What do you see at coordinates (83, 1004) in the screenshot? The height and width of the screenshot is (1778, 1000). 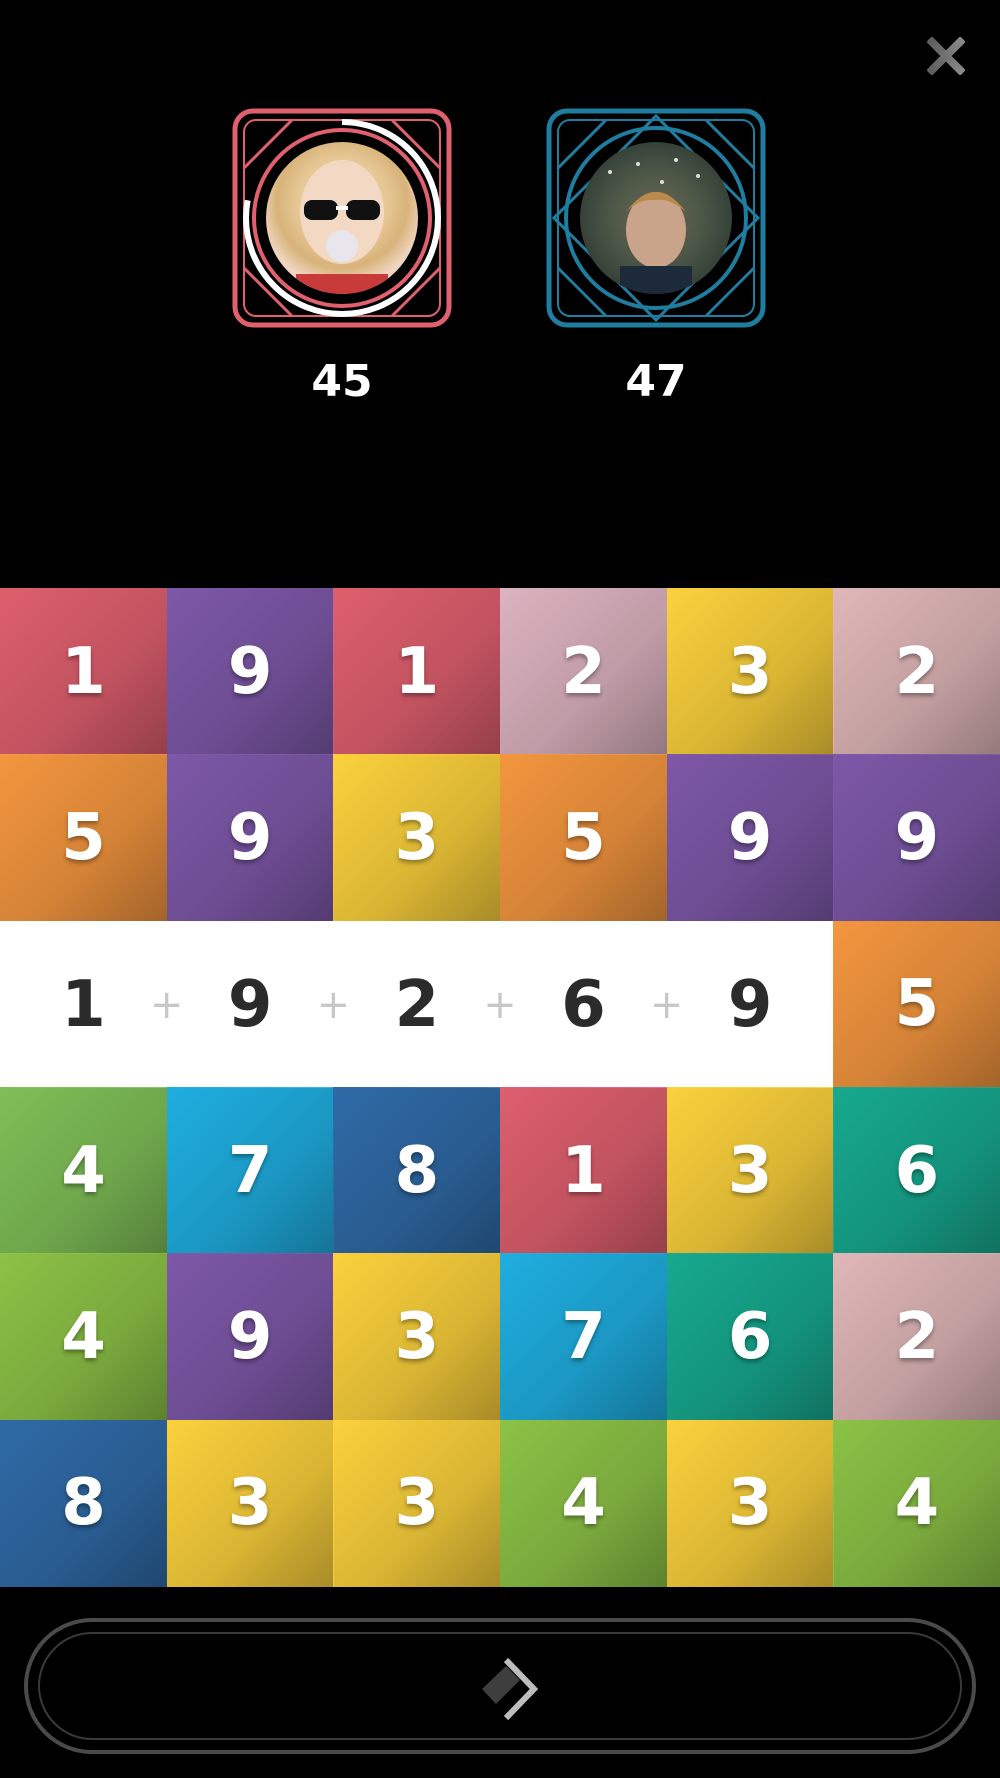 I see `selected-number: 1` at bounding box center [83, 1004].